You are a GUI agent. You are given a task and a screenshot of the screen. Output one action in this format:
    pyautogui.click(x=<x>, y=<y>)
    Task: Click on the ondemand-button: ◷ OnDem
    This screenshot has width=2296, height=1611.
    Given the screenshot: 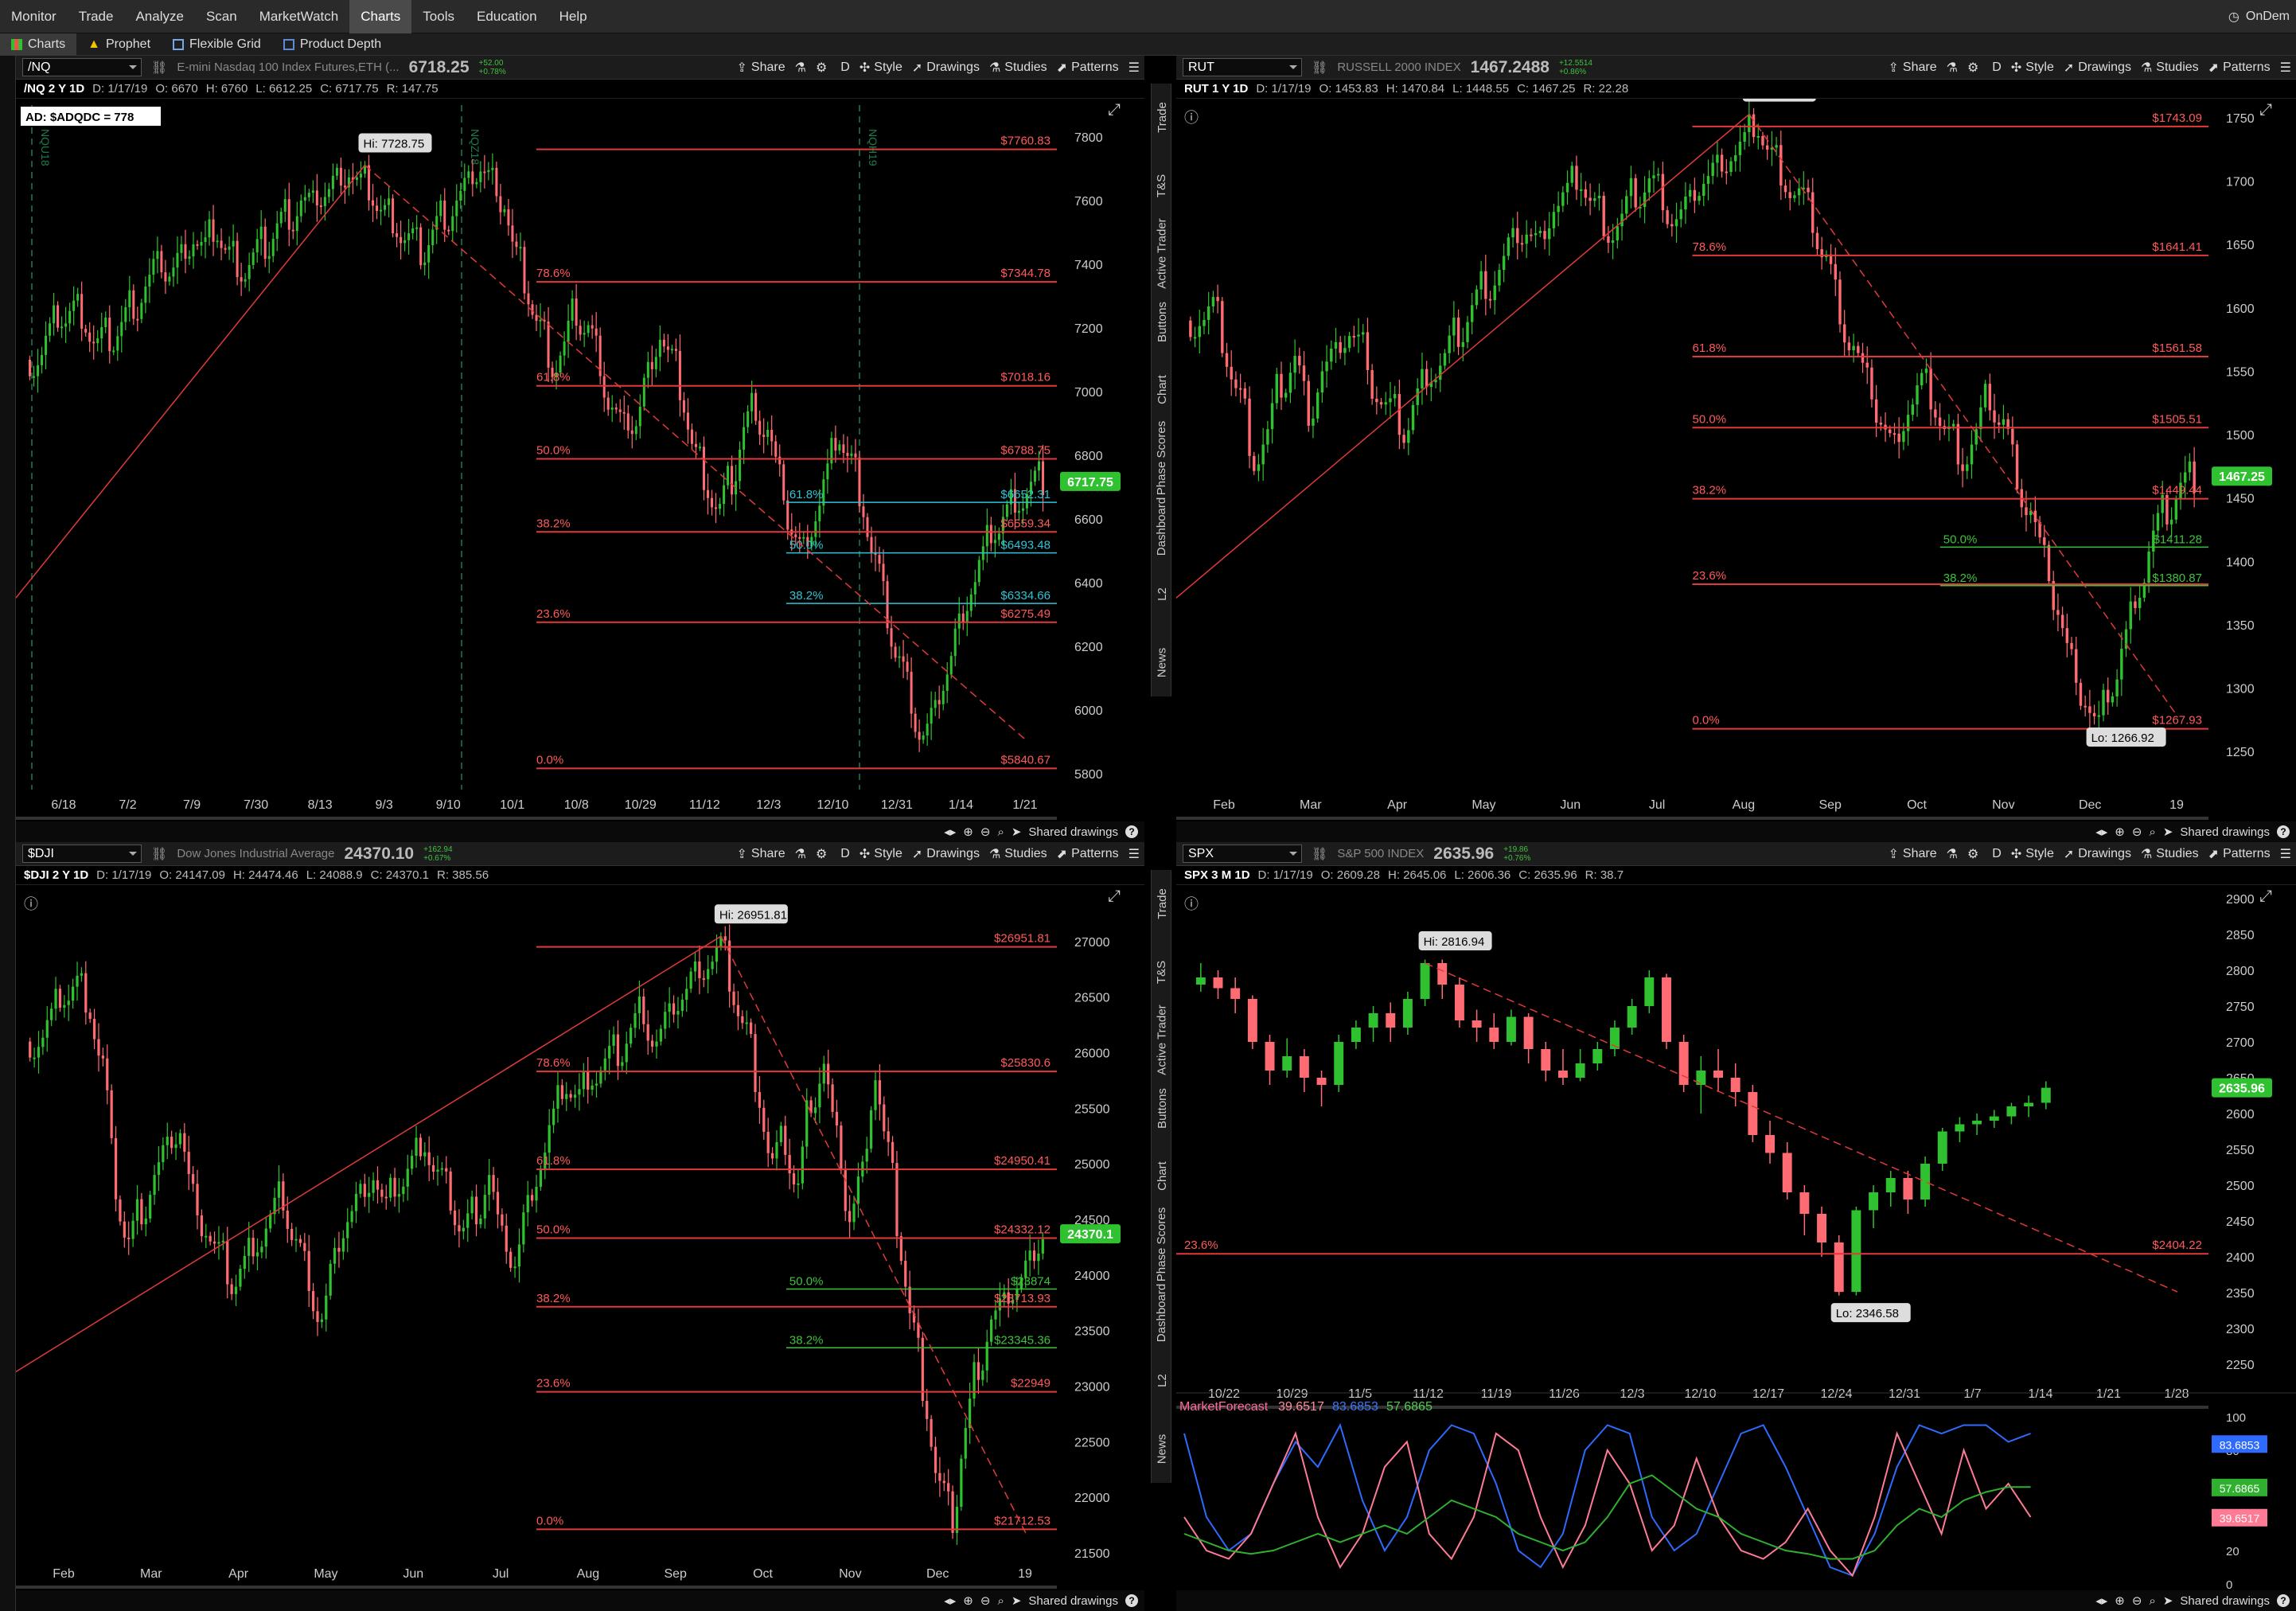 What is the action you would take?
    pyautogui.click(x=2262, y=16)
    